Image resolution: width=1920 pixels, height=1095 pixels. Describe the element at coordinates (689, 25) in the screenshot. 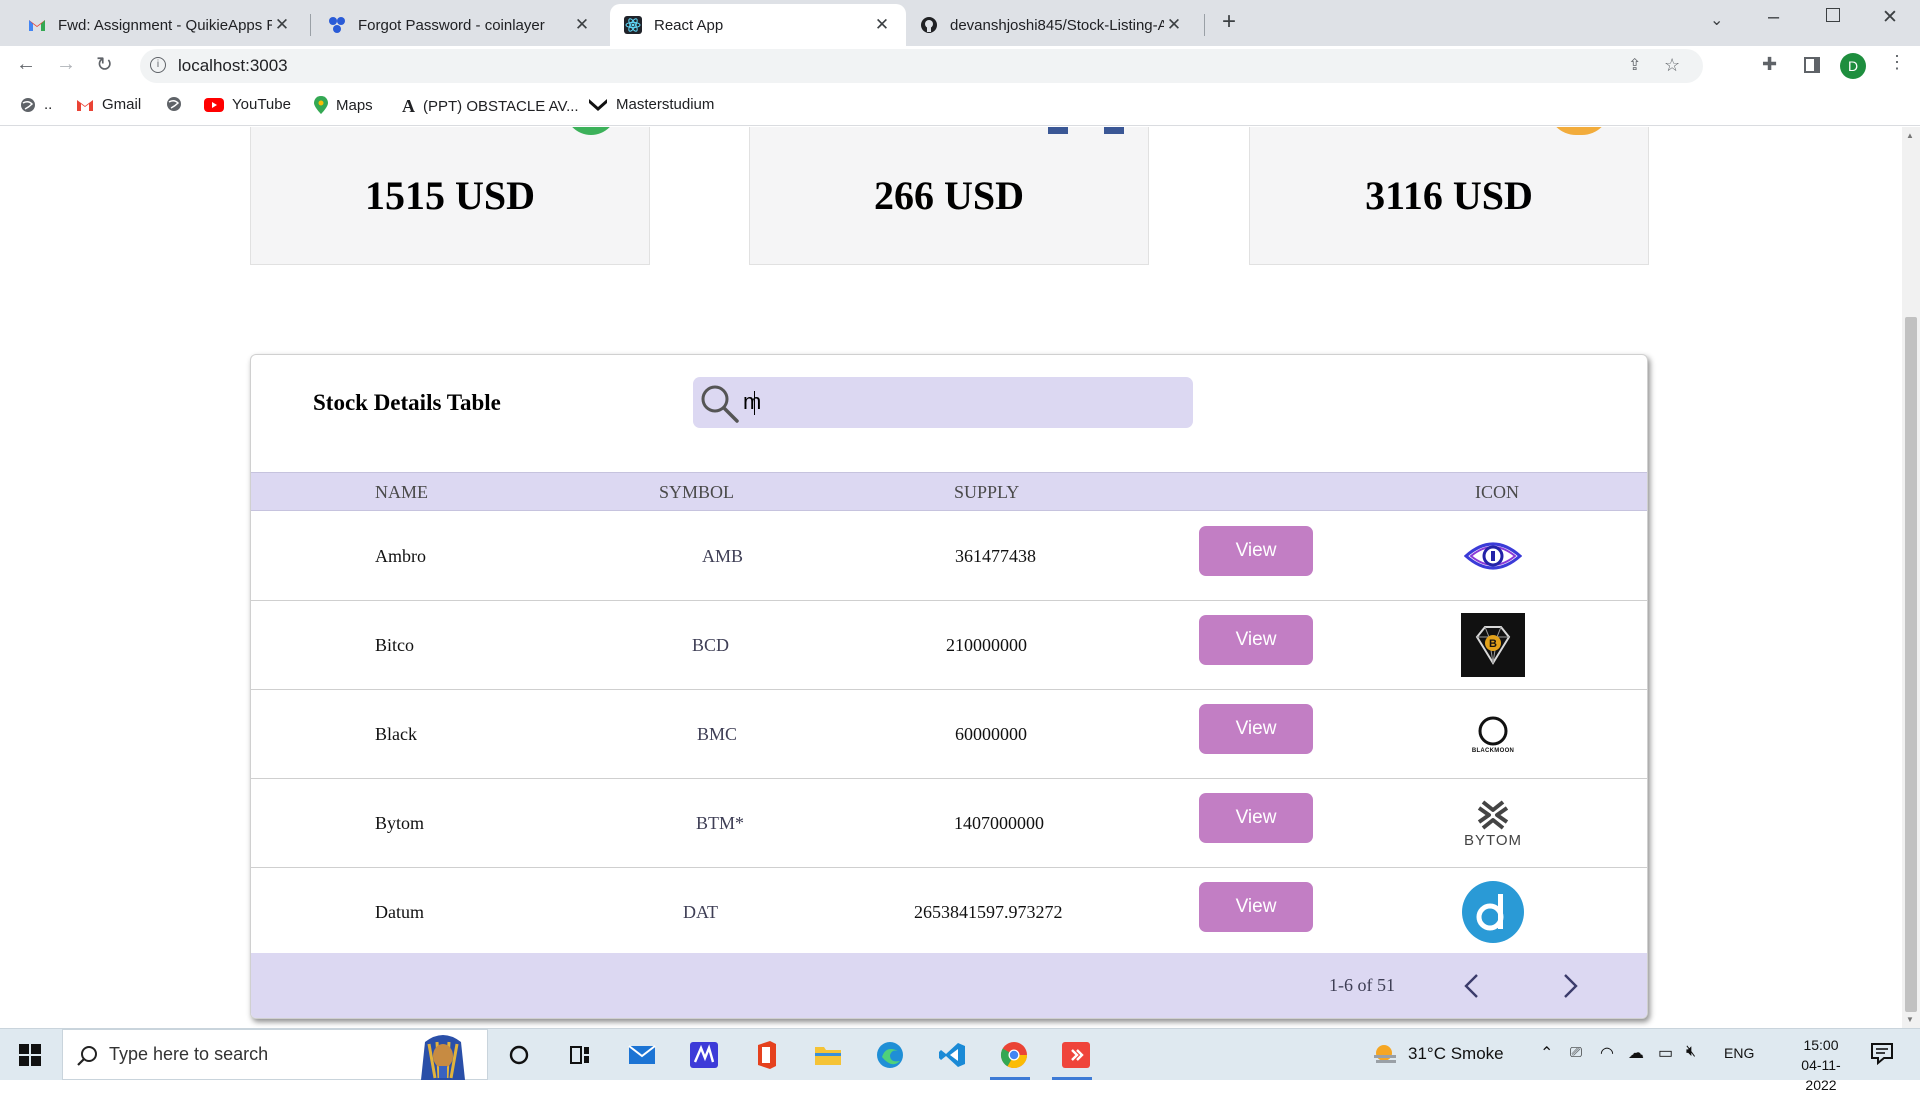

I see `tab-title: React App` at that location.